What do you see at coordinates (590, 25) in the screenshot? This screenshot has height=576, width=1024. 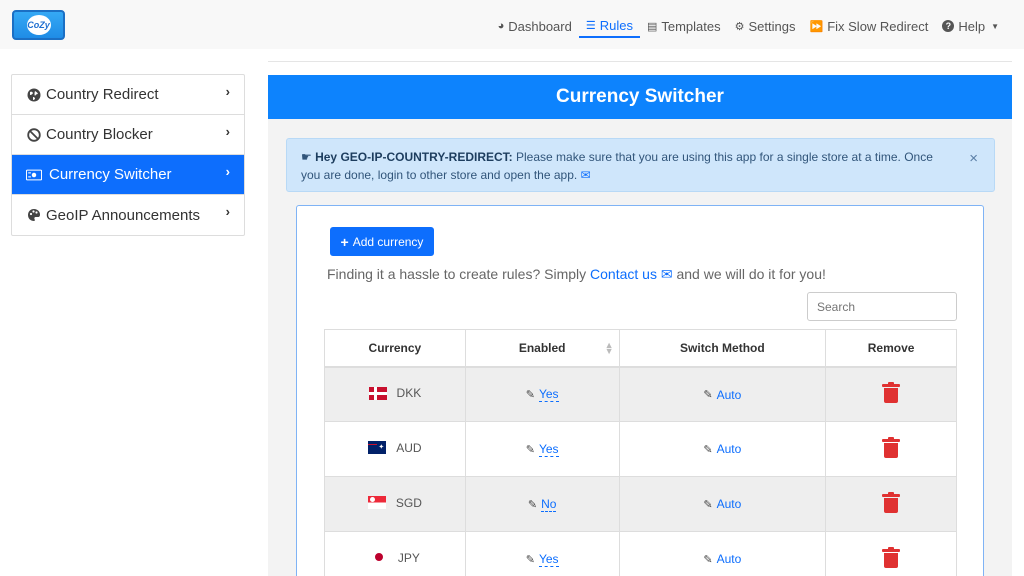 I see `list-icon: ☰` at bounding box center [590, 25].